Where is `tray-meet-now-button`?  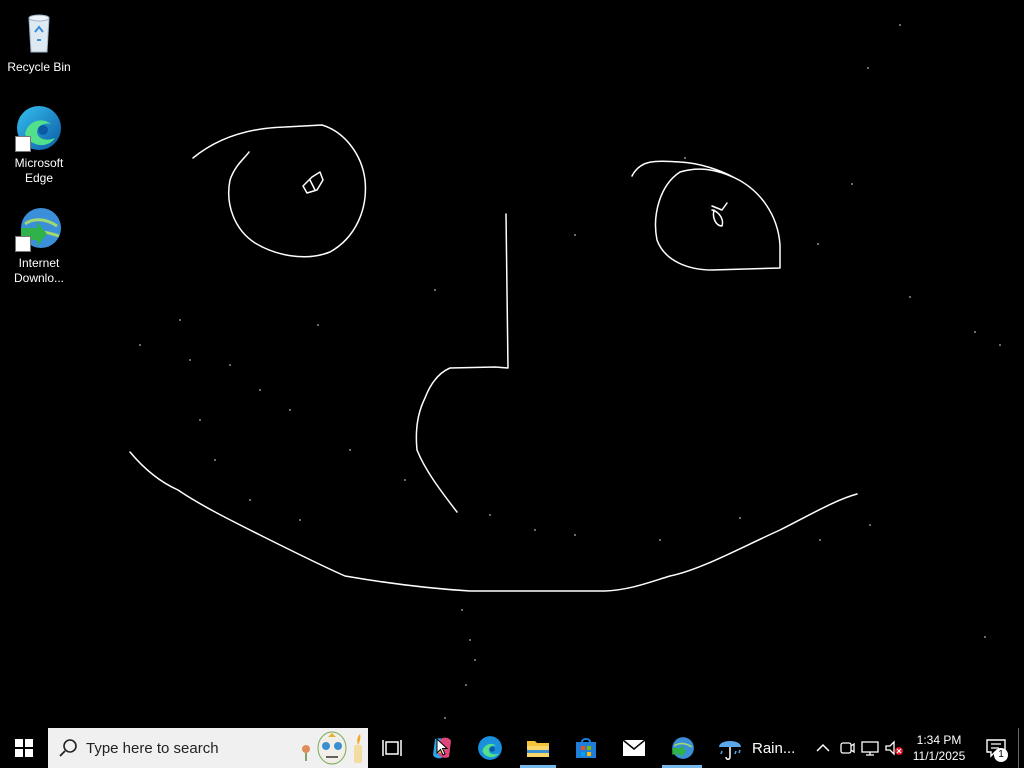
tray-meet-now-button is located at coordinates (847, 748).